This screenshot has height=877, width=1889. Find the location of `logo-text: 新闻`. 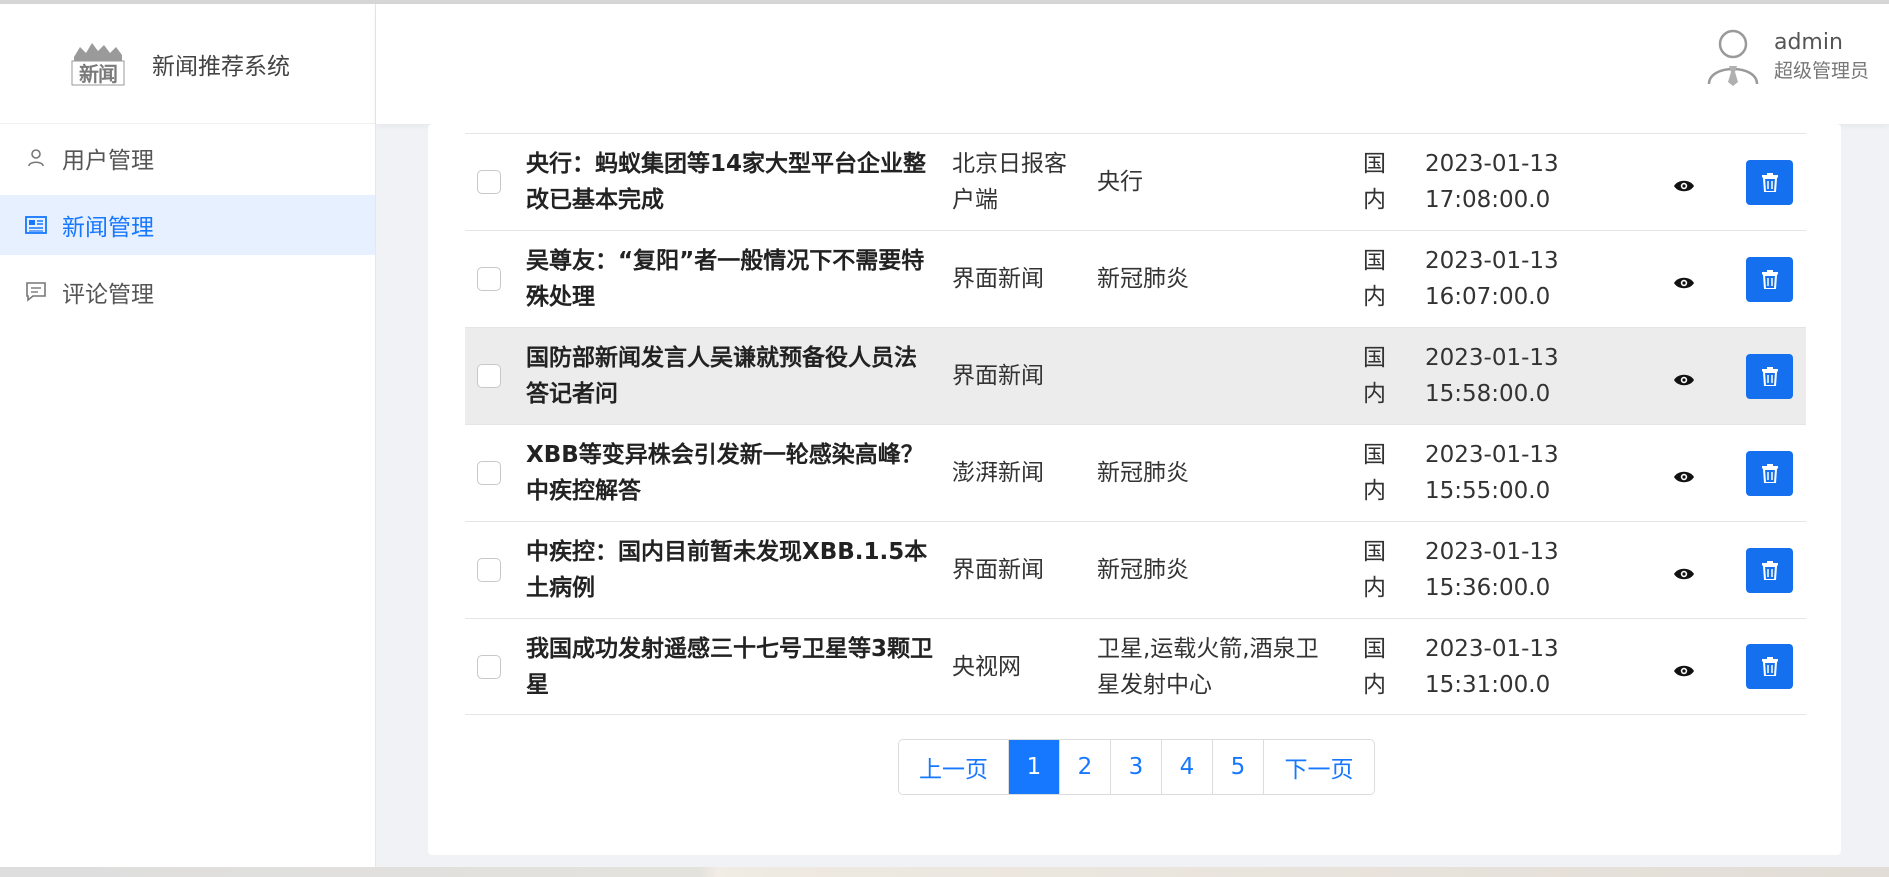

logo-text: 新闻 is located at coordinates (98, 73).